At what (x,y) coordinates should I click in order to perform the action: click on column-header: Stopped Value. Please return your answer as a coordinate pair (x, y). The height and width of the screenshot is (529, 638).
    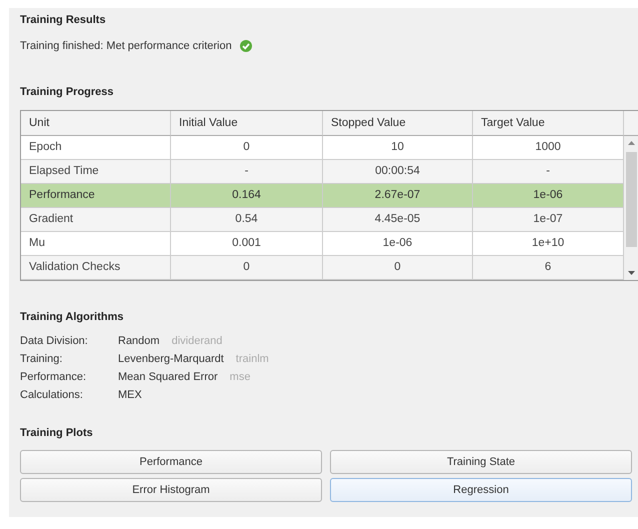
    Looking at the image, I should click on (398, 123).